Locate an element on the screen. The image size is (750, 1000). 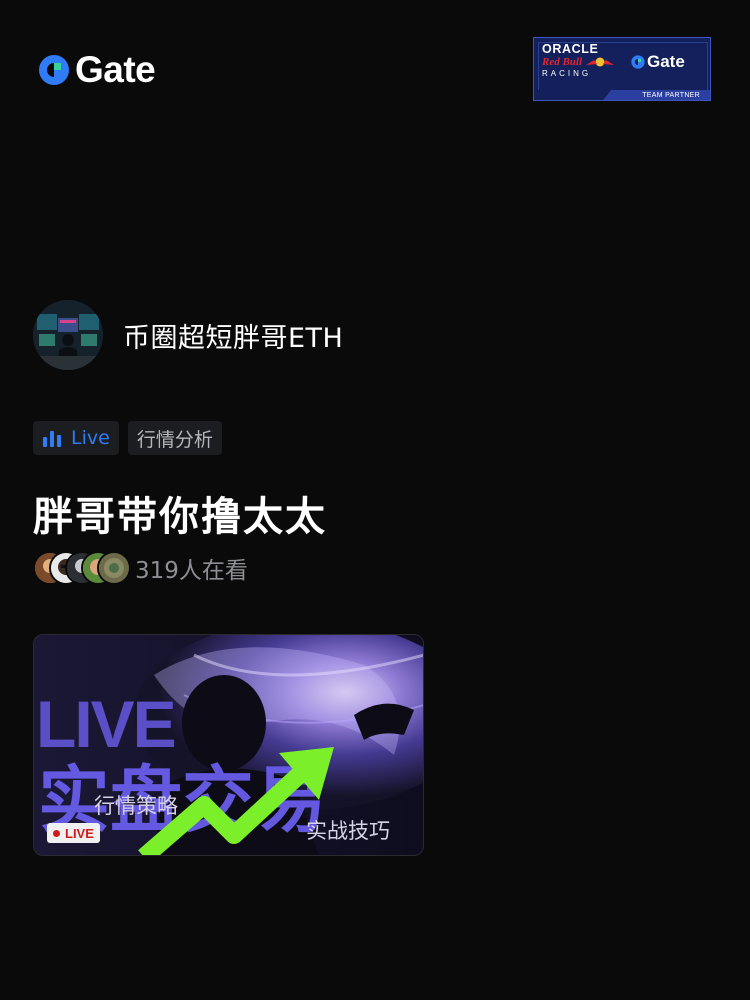
badge-redbull-text: Red Bull is located at coordinates (562, 62).